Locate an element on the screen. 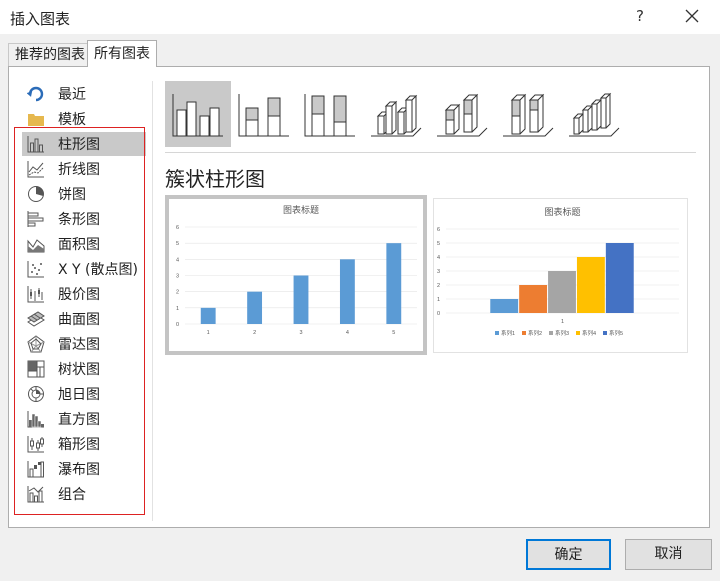 This screenshot has width=720, height=581. subtype-100-stacked-column is located at coordinates (330, 114).